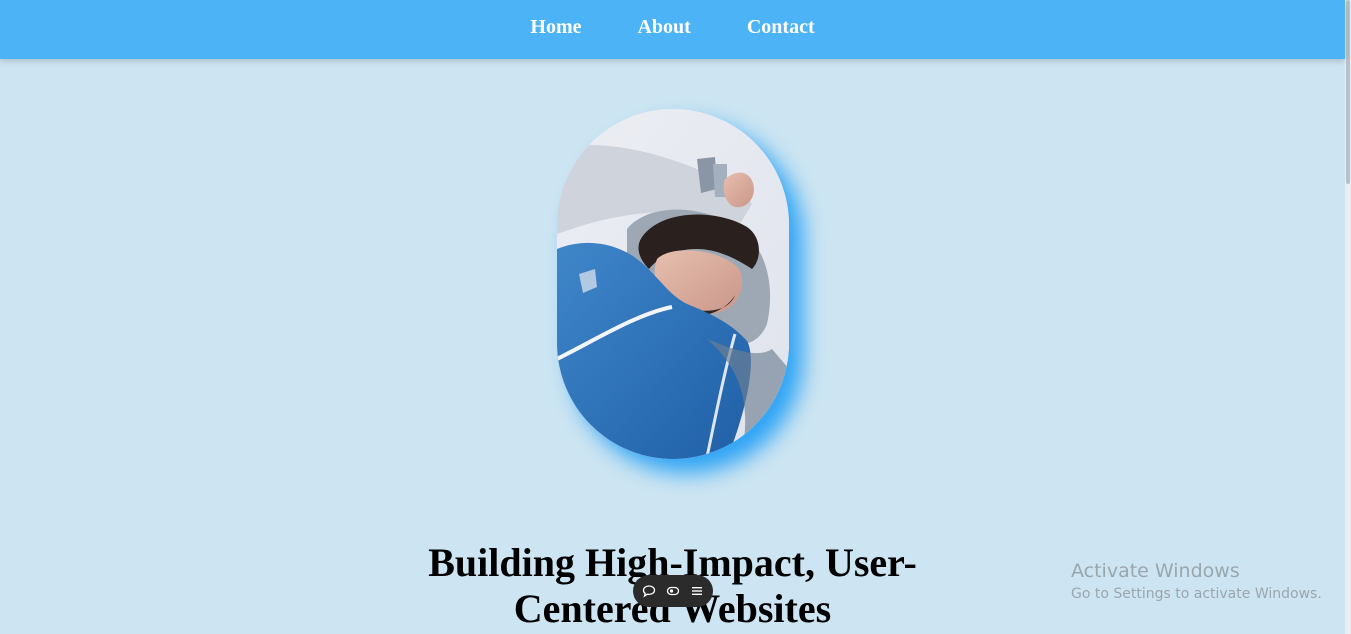 Image resolution: width=1351 pixels, height=634 pixels. Describe the element at coordinates (555, 27) in the screenshot. I see `nav-home-link: Home` at that location.